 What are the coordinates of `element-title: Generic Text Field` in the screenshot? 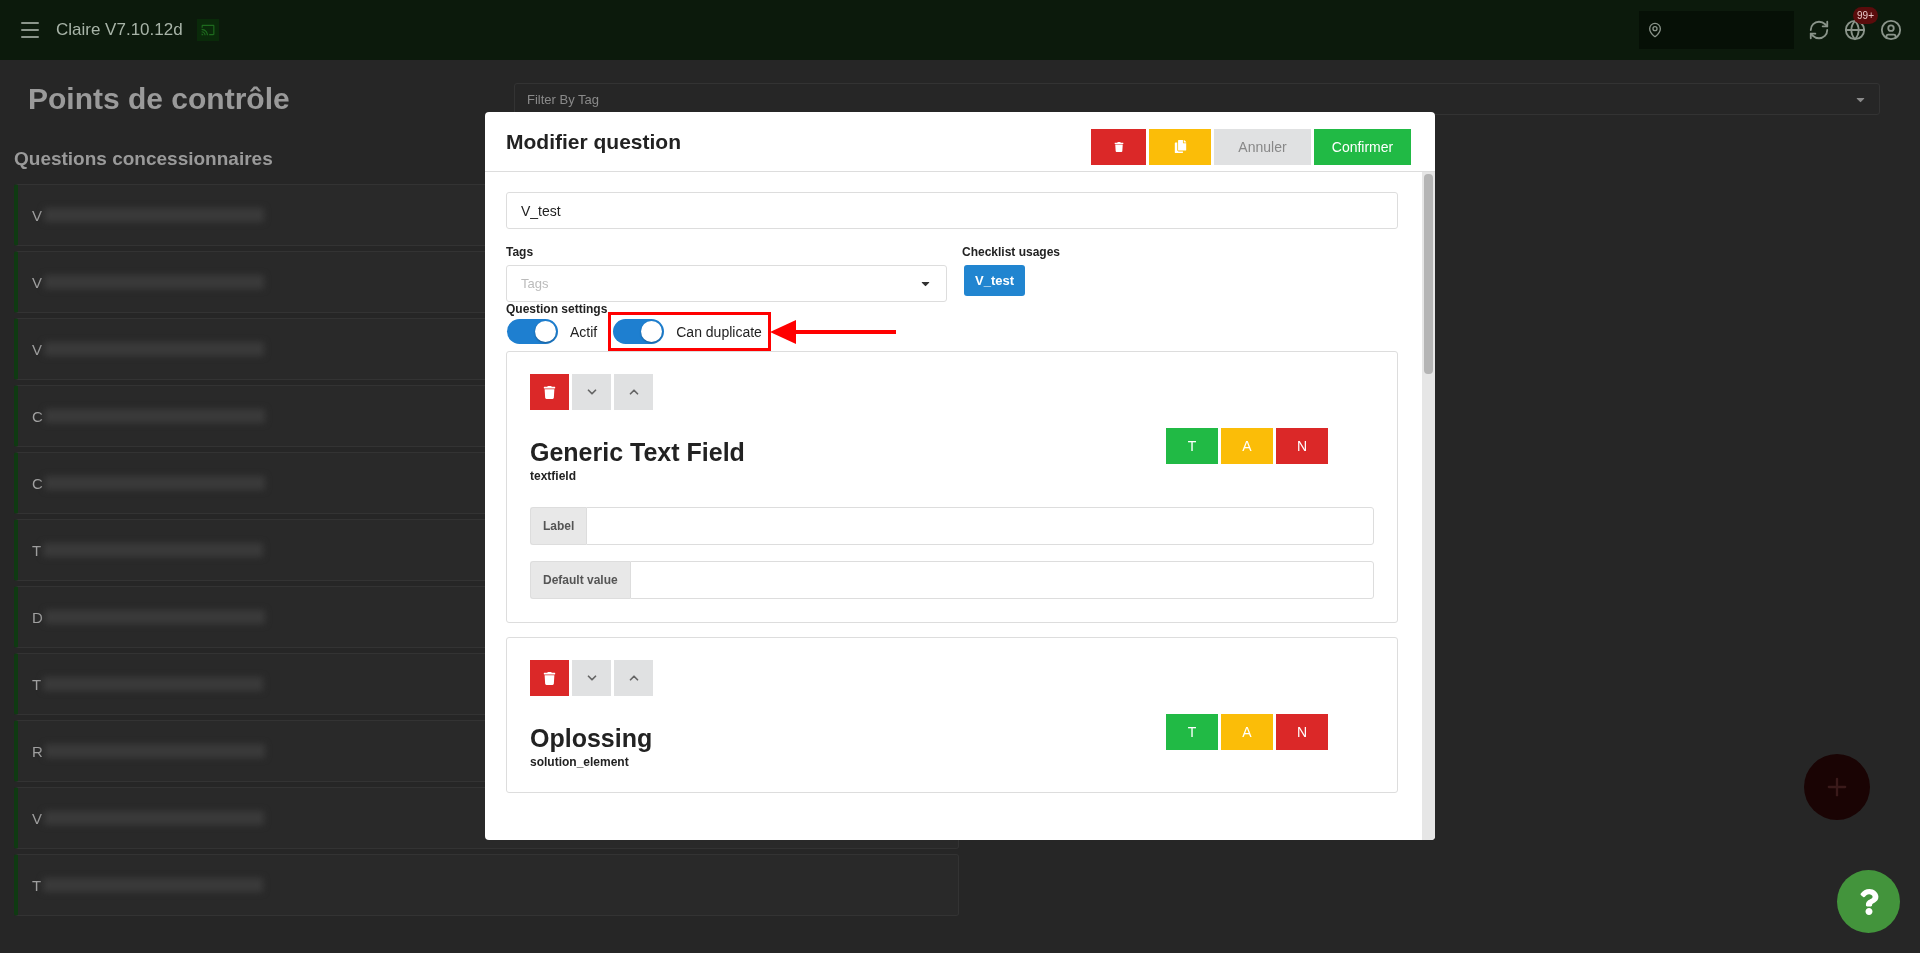 It's located at (637, 452).